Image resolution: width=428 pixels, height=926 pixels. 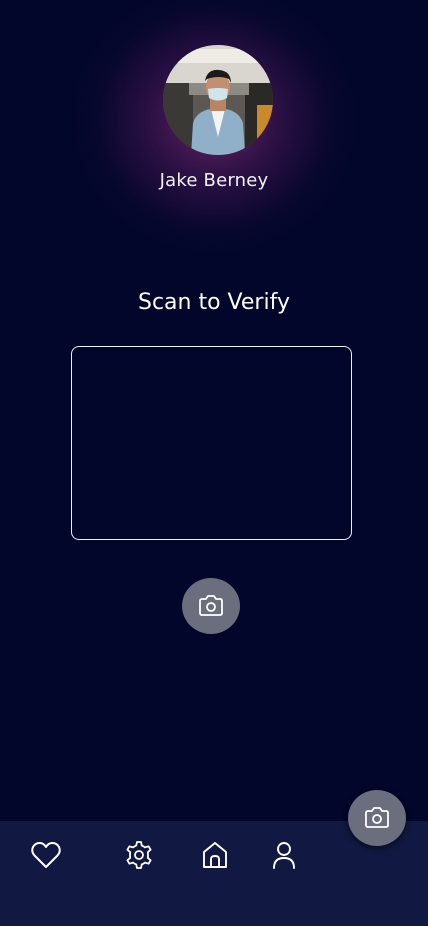 I want to click on home-icon, so click(x=215, y=855).